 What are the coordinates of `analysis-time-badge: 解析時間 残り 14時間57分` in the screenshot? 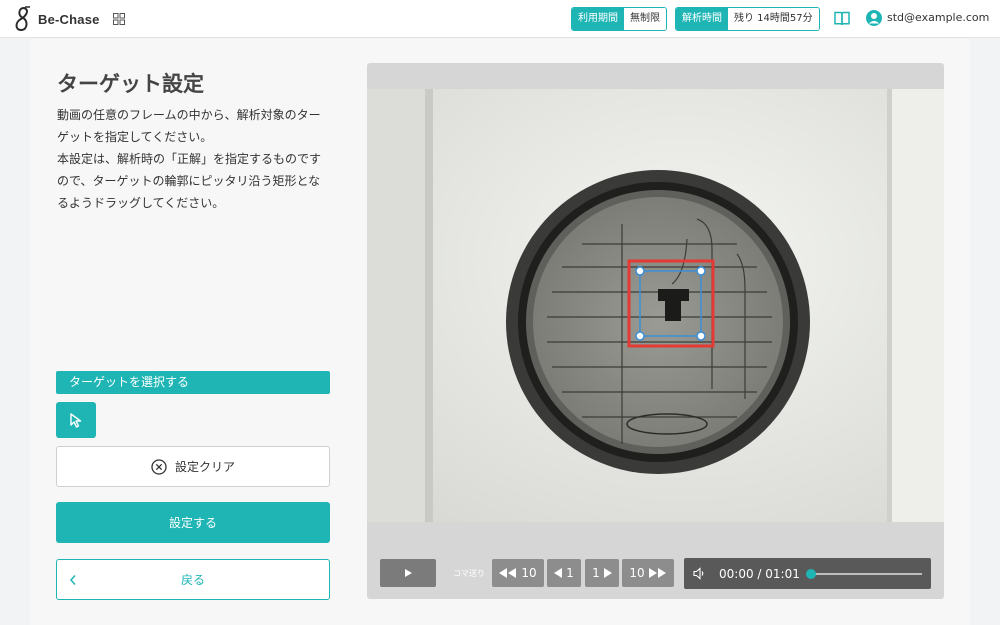 It's located at (747, 19).